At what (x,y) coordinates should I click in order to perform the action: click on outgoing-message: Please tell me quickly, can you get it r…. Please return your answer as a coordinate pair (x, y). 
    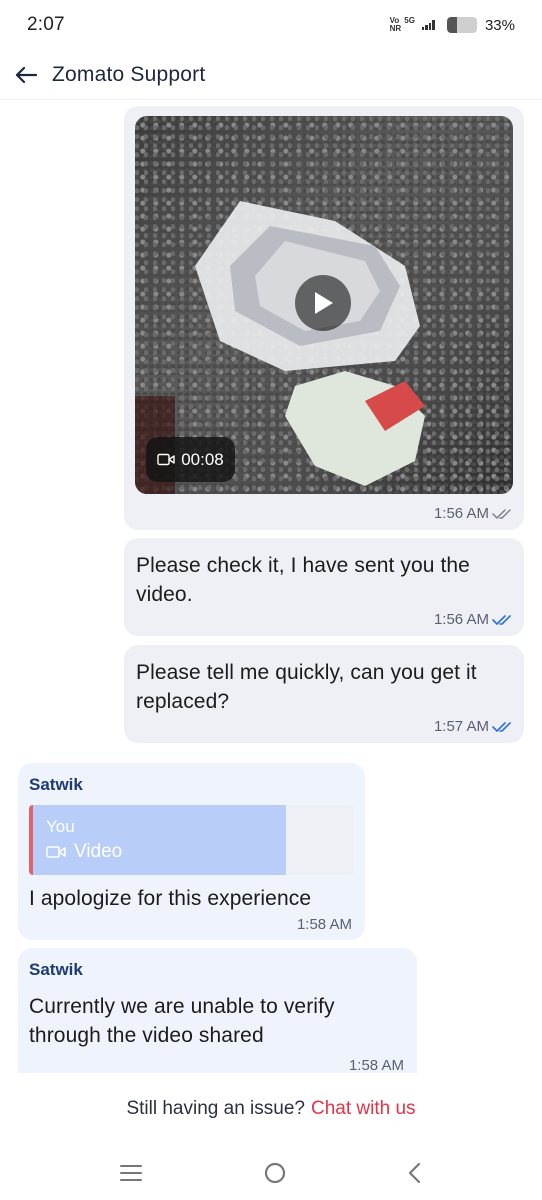
    Looking at the image, I should click on (324, 694).